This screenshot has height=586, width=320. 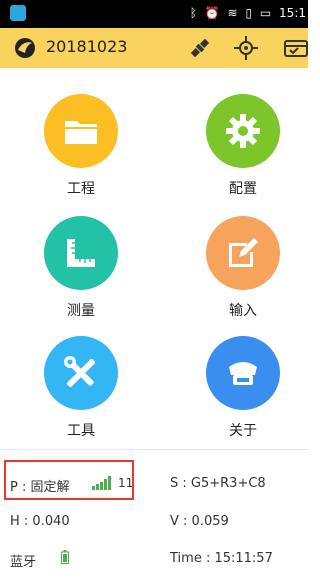 I want to click on notification-app-icon, so click(x=18, y=13).